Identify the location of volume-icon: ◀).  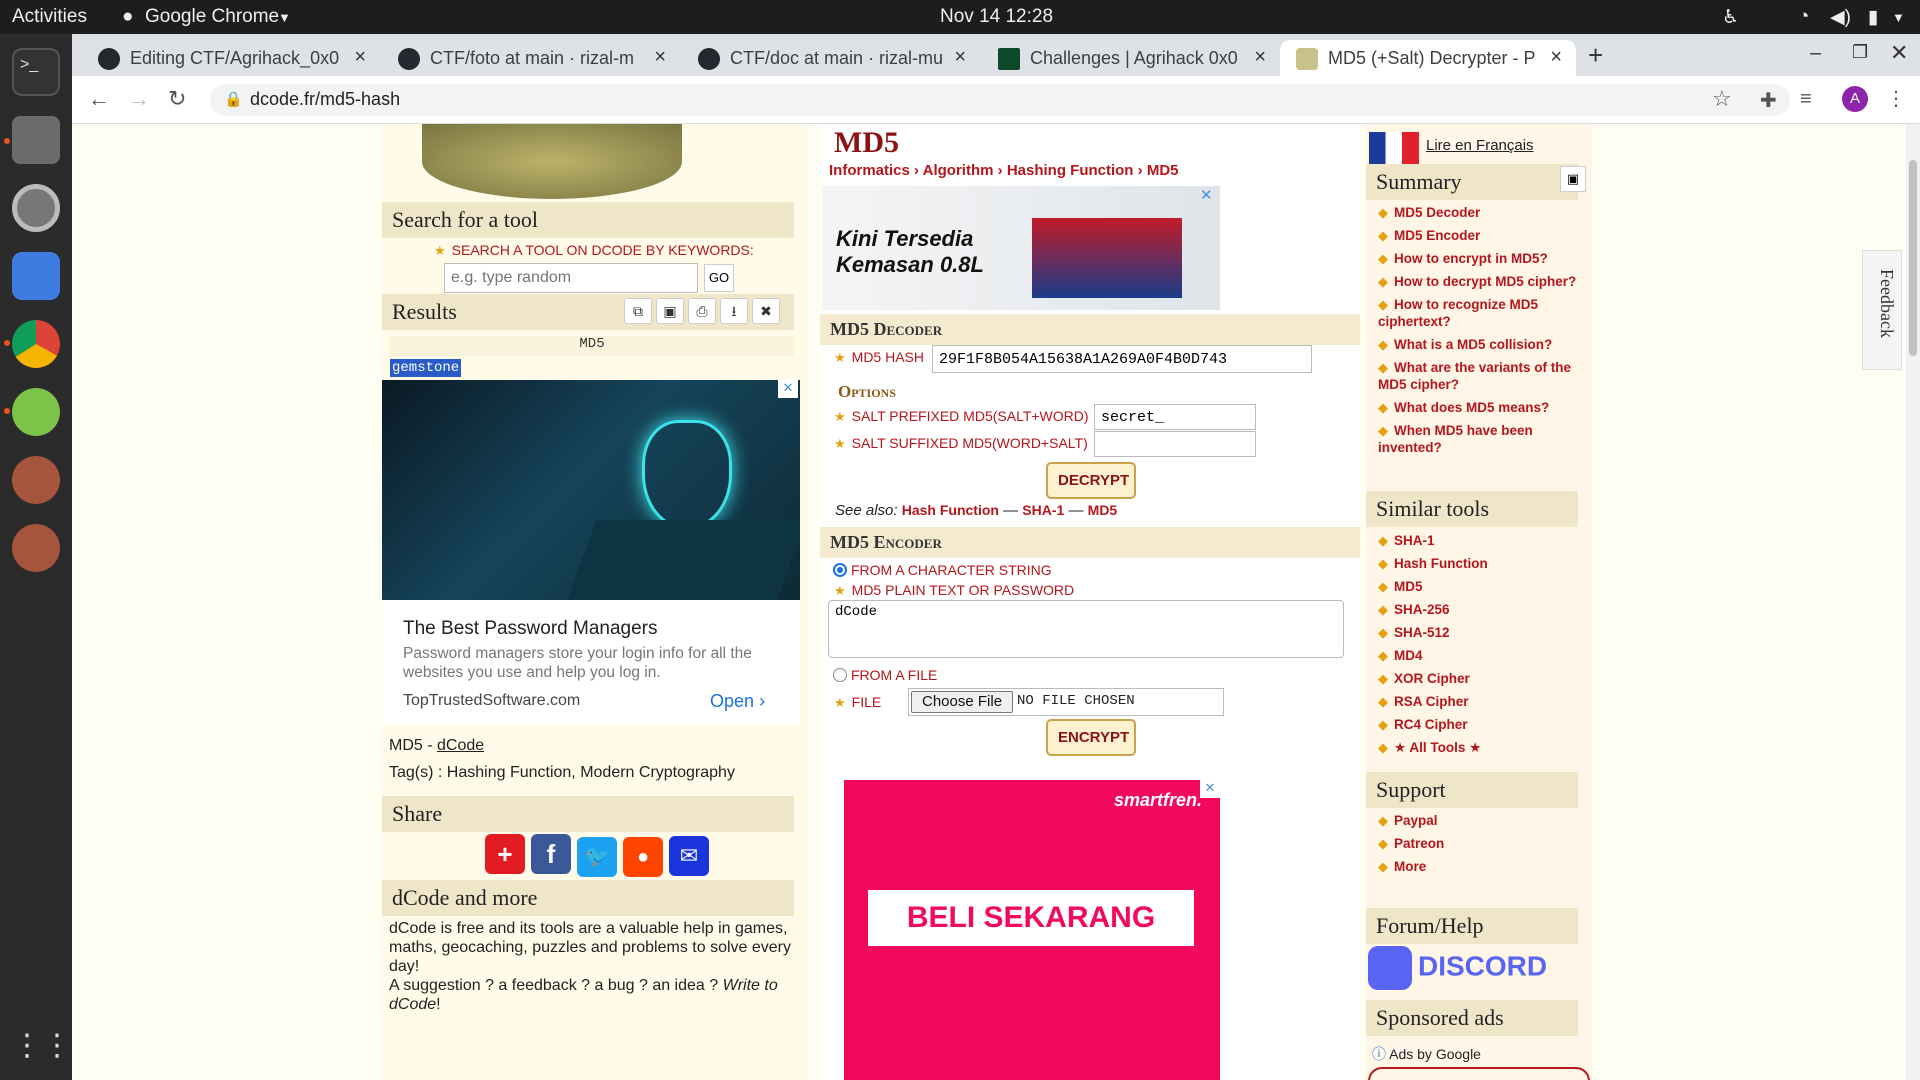
(1840, 17).